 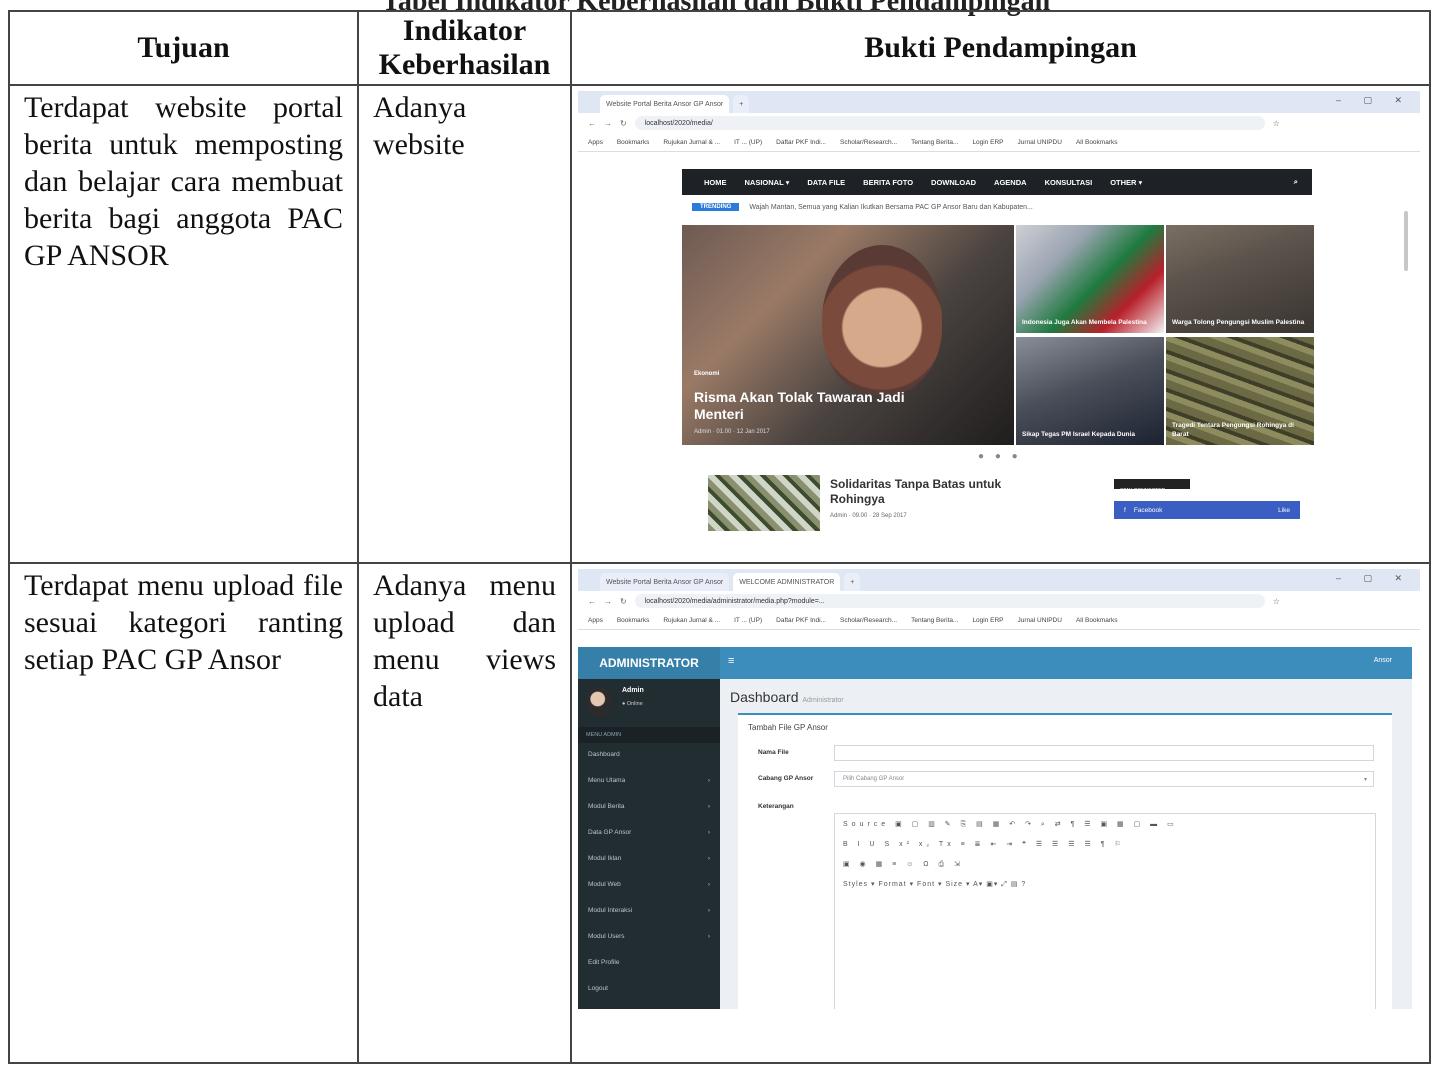 I want to click on thumb-article: Sikap Tegas PM Israel Kepada Dunia, so click(x=1090, y=391).